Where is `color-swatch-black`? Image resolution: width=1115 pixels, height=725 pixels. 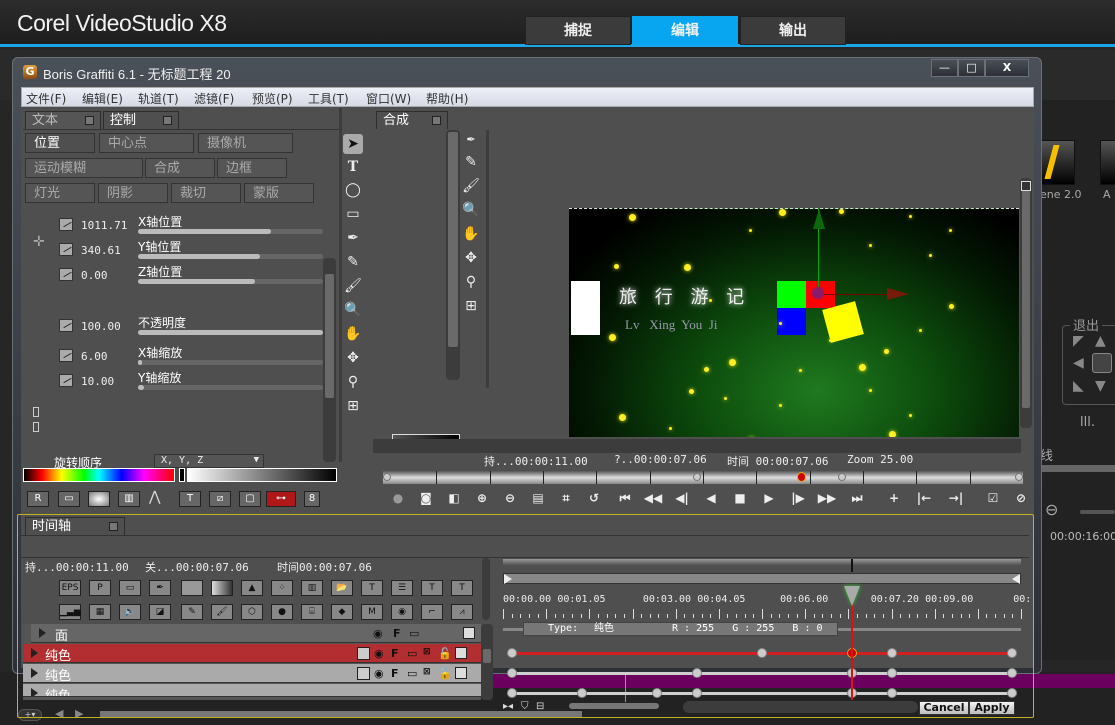 color-swatch-black is located at coordinates (182, 475).